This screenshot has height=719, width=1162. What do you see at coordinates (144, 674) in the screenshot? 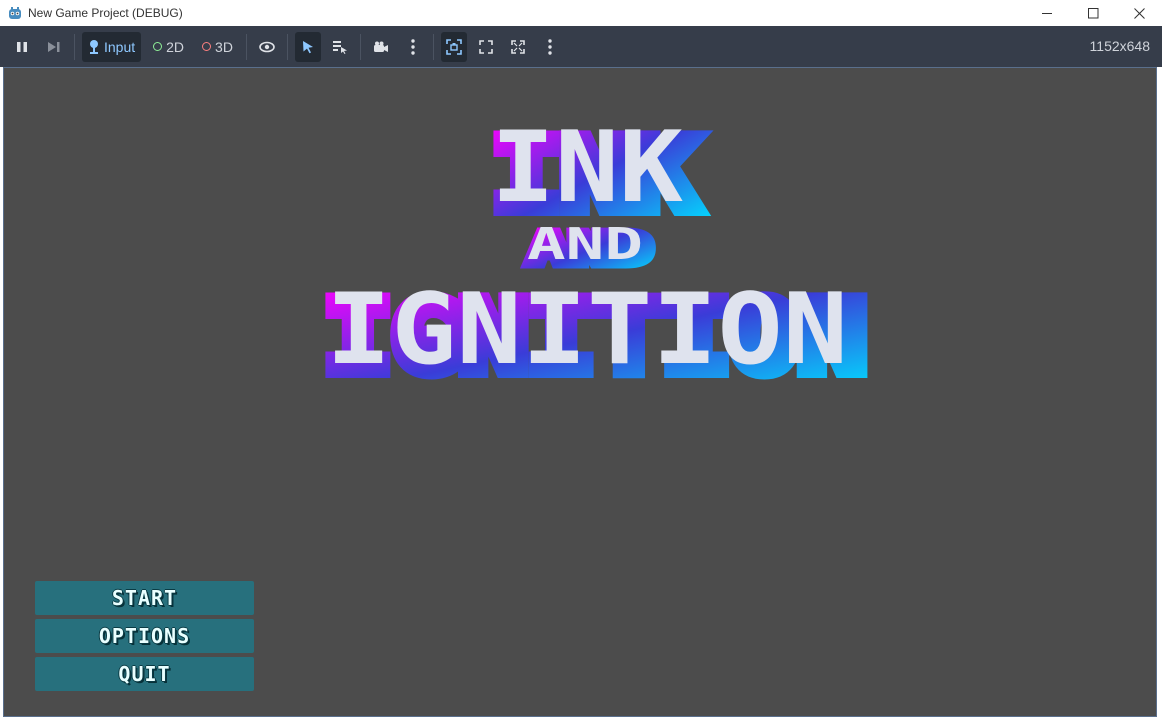
I see `quit-button: QUIT` at bounding box center [144, 674].